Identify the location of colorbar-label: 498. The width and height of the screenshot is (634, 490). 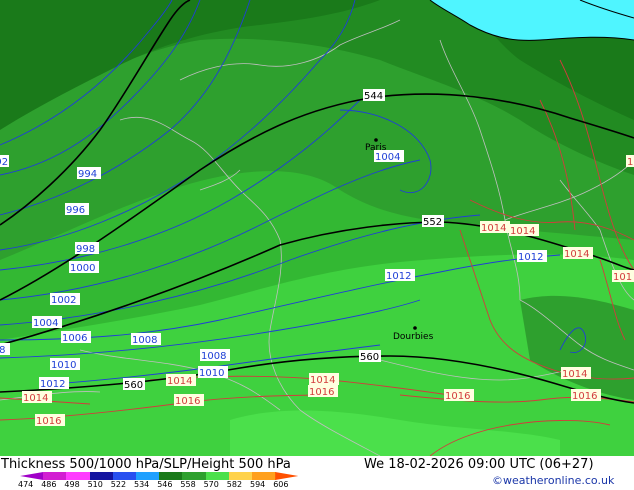
(72, 484).